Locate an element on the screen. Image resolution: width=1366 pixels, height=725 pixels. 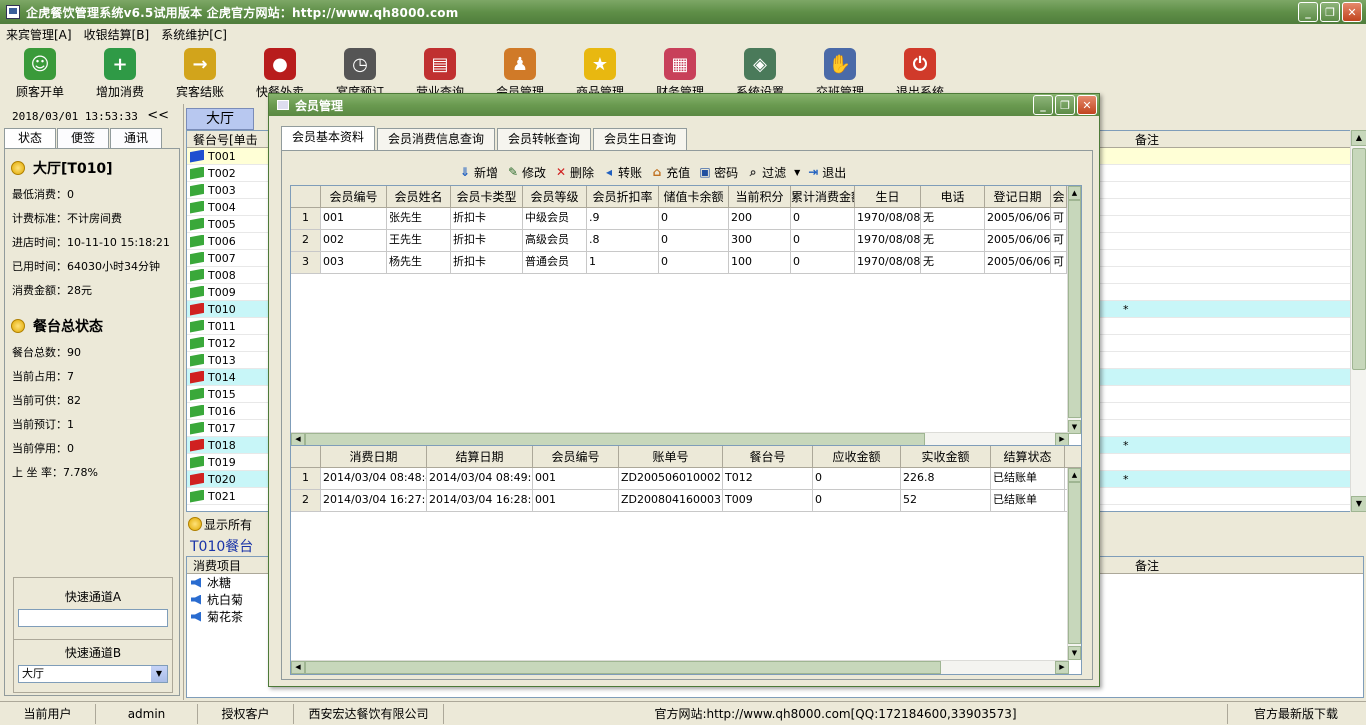
column-header: 会员折扣率 is located at coordinates (623, 196).